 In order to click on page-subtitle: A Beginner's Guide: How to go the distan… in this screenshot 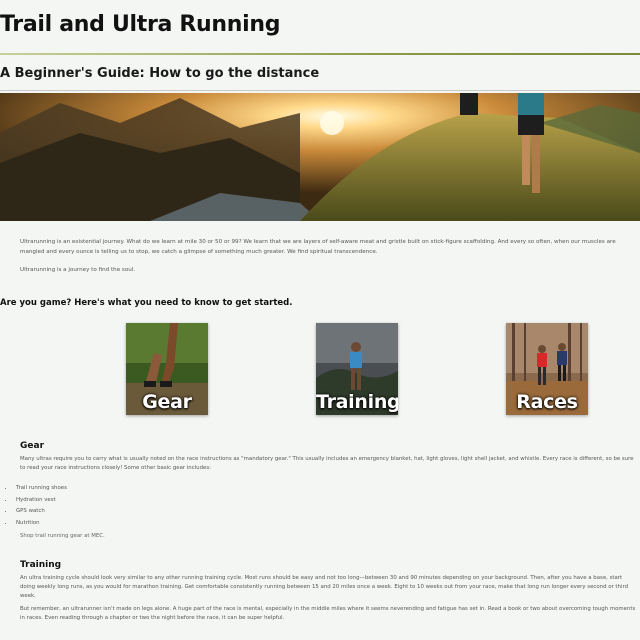, I will do `click(160, 73)`.